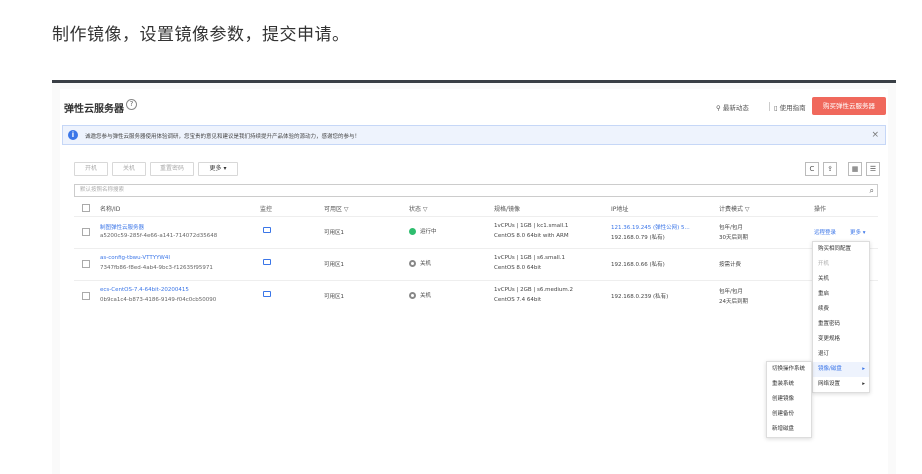 The image size is (922, 474). What do you see at coordinates (476, 208) in the screenshot?
I see `table-header: 名称/ID 监控 可用区 ▽ 状态 ▽ 规格/镜像 IP地址 计费模式 ▽ 操作` at bounding box center [476, 208].